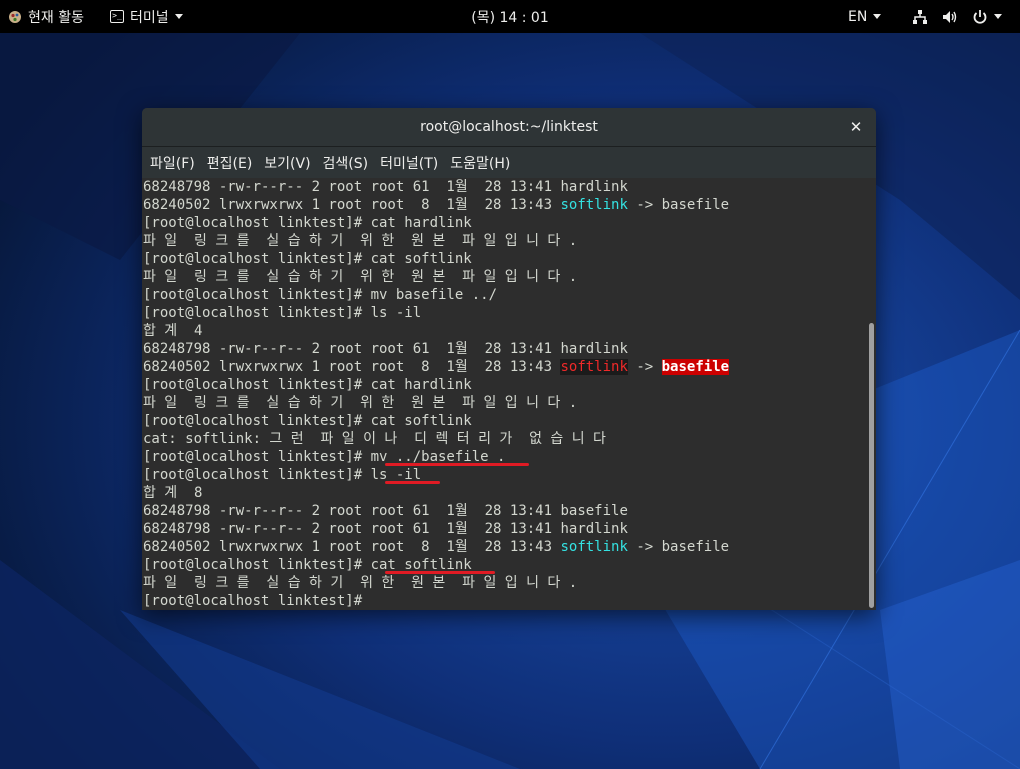 The height and width of the screenshot is (769, 1020). I want to click on menu-search: 검색(S), so click(346, 163).